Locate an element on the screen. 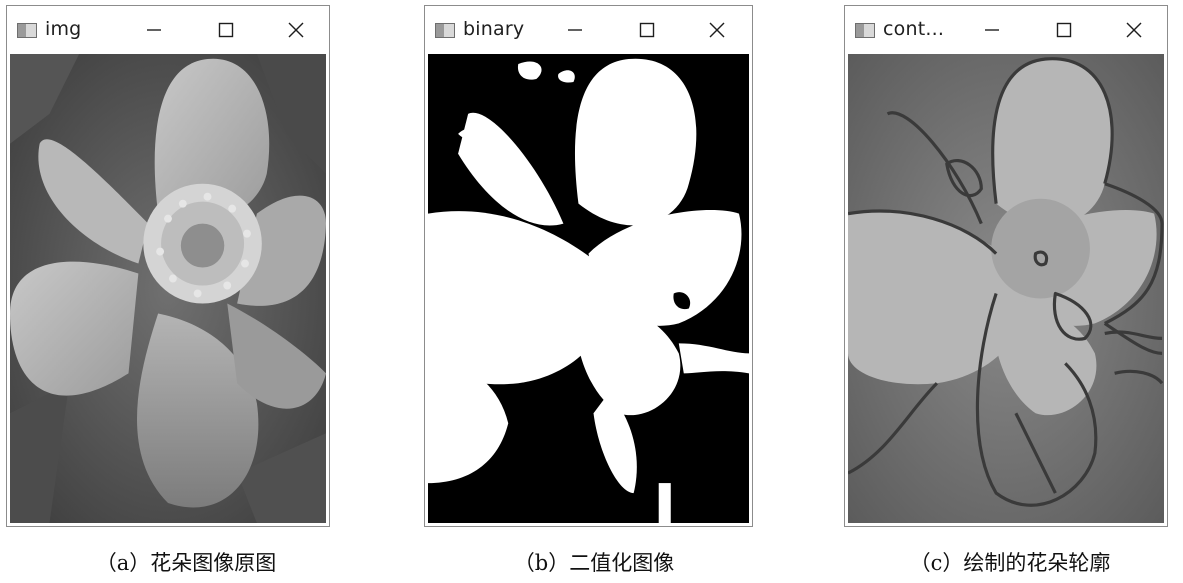 This screenshot has width=1183, height=583. titlebar: img is located at coordinates (168, 30).